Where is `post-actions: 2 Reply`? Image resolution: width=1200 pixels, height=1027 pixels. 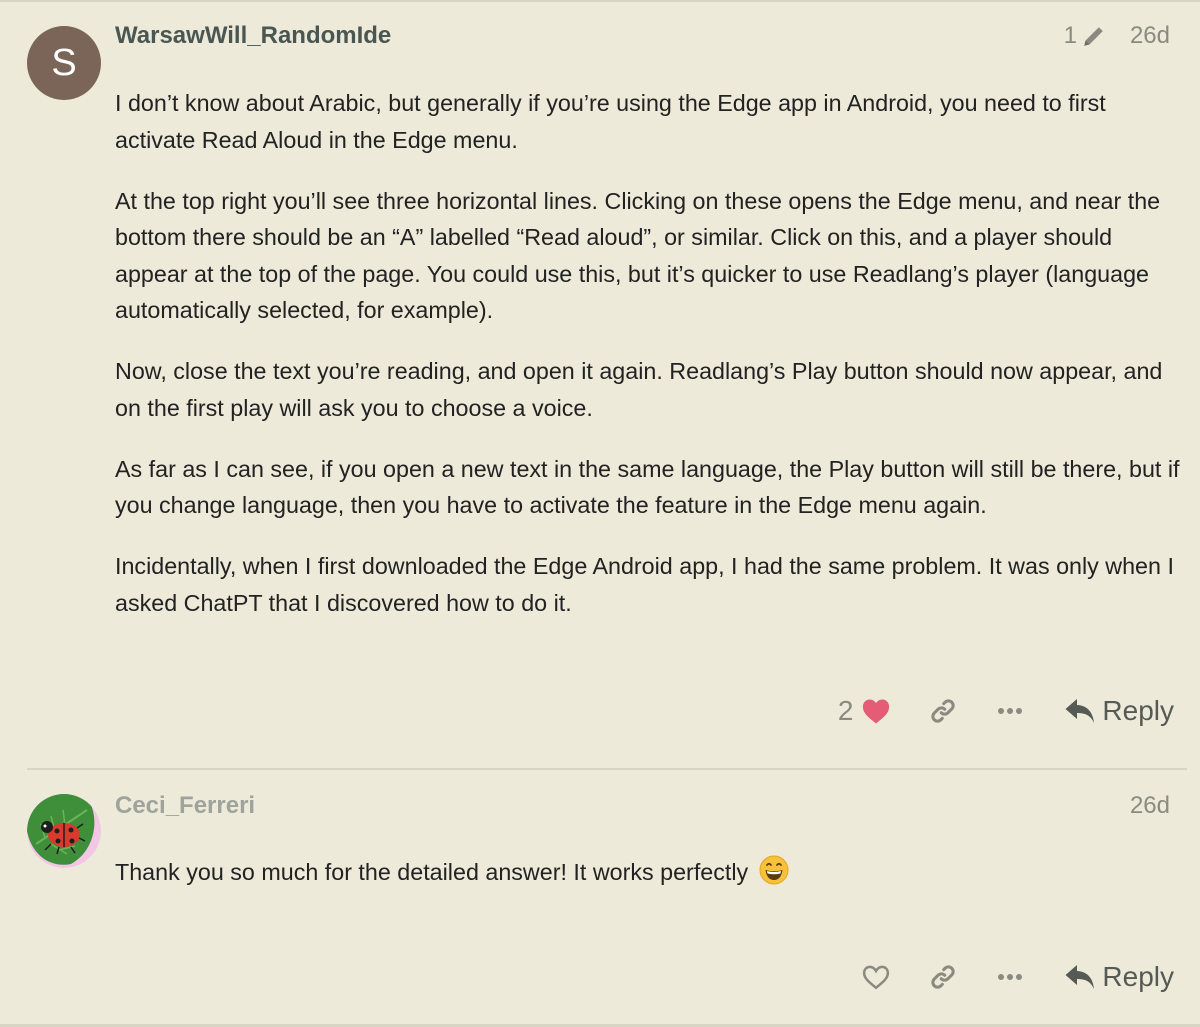 post-actions: 2 Reply is located at coordinates (1006, 711).